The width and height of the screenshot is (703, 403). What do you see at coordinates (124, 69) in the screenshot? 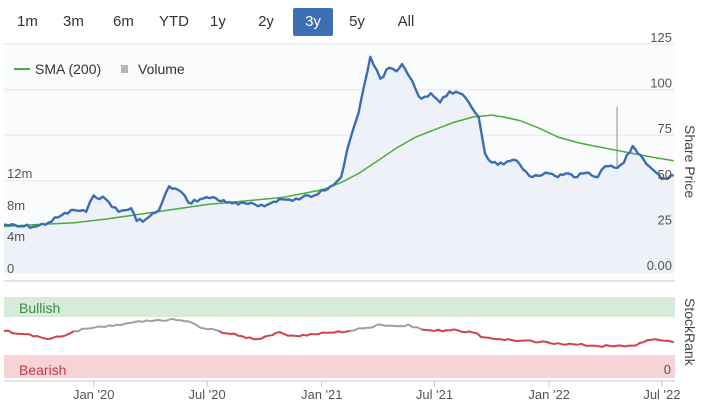
I see `volume-legend-swatch` at bounding box center [124, 69].